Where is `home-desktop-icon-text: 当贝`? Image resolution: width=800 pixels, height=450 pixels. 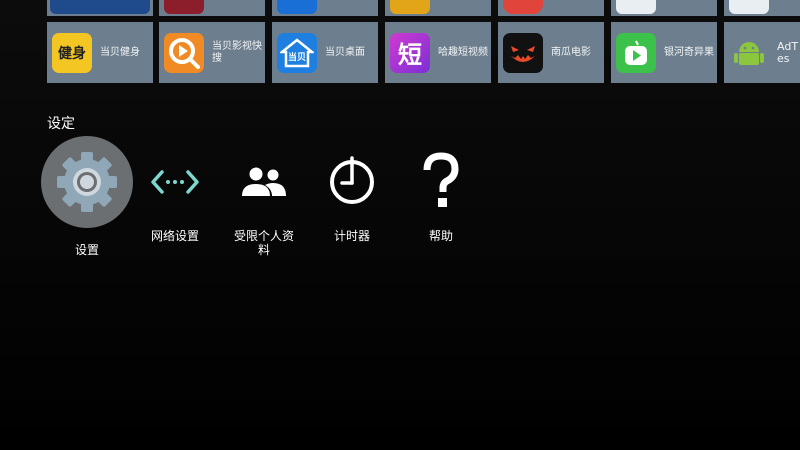 home-desktop-icon-text: 当贝 is located at coordinates (296, 58).